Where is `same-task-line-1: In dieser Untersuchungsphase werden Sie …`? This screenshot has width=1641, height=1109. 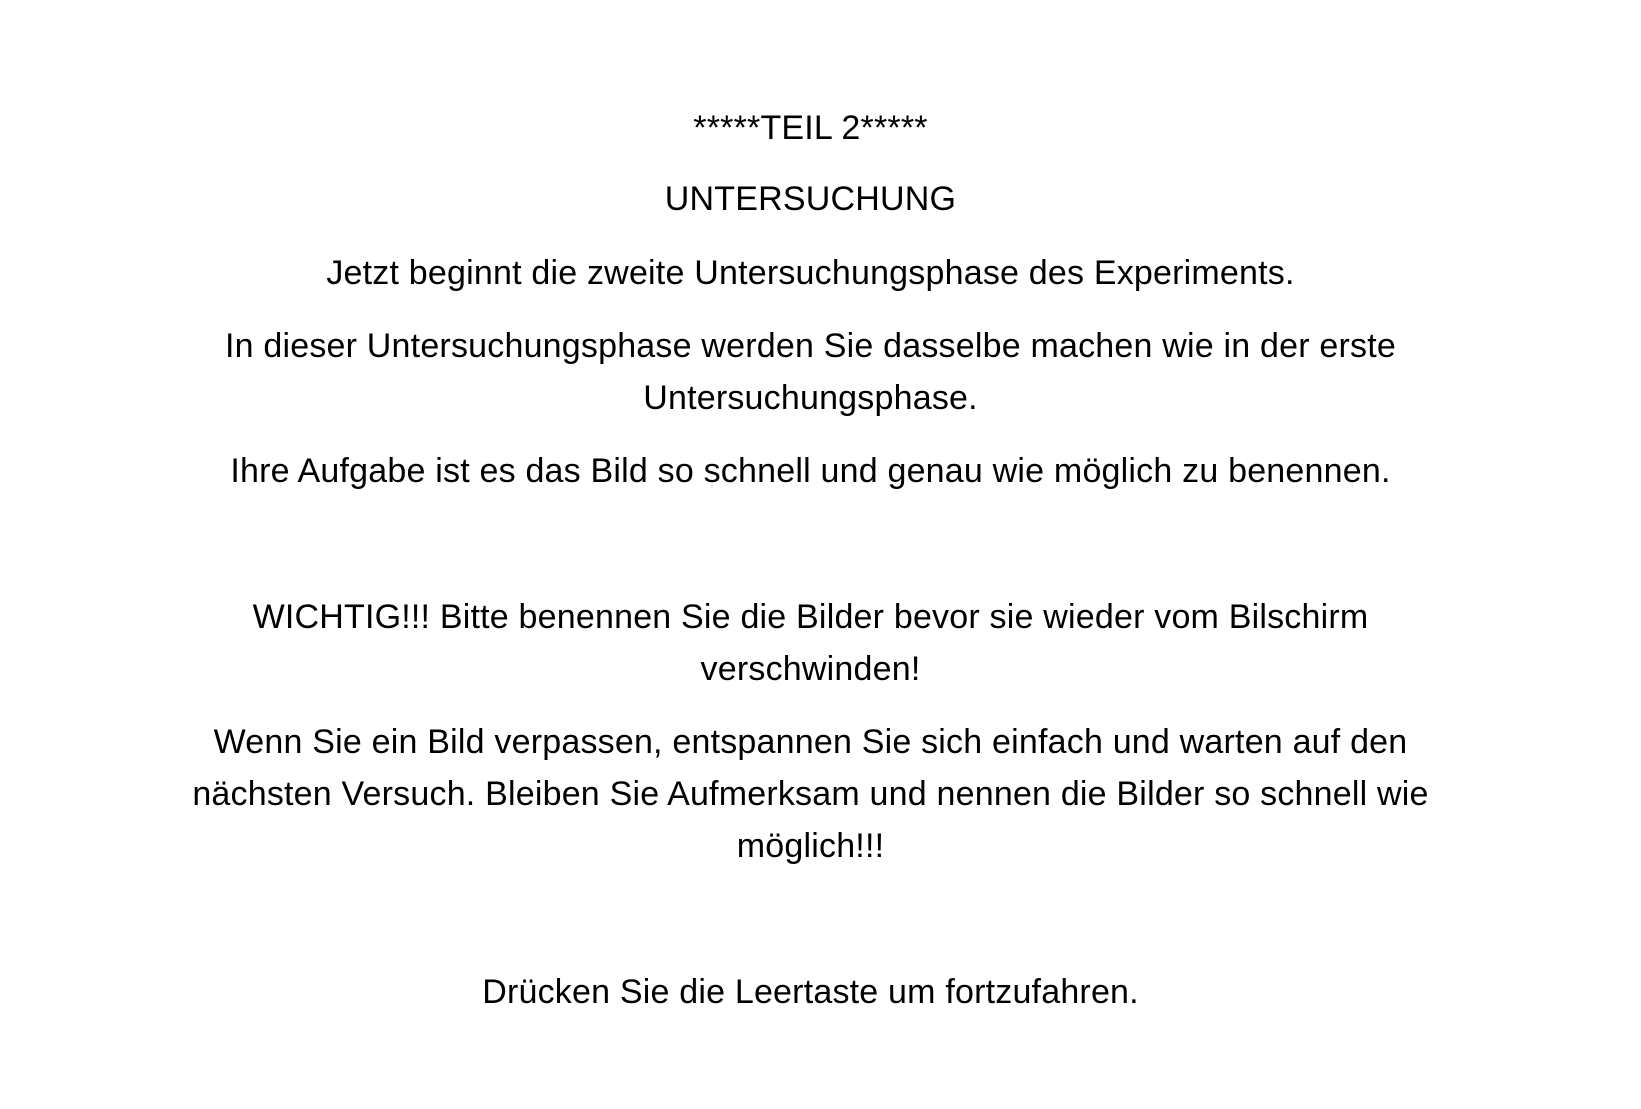 same-task-line-1: In dieser Untersuchungsphase werden Sie … is located at coordinates (810, 346).